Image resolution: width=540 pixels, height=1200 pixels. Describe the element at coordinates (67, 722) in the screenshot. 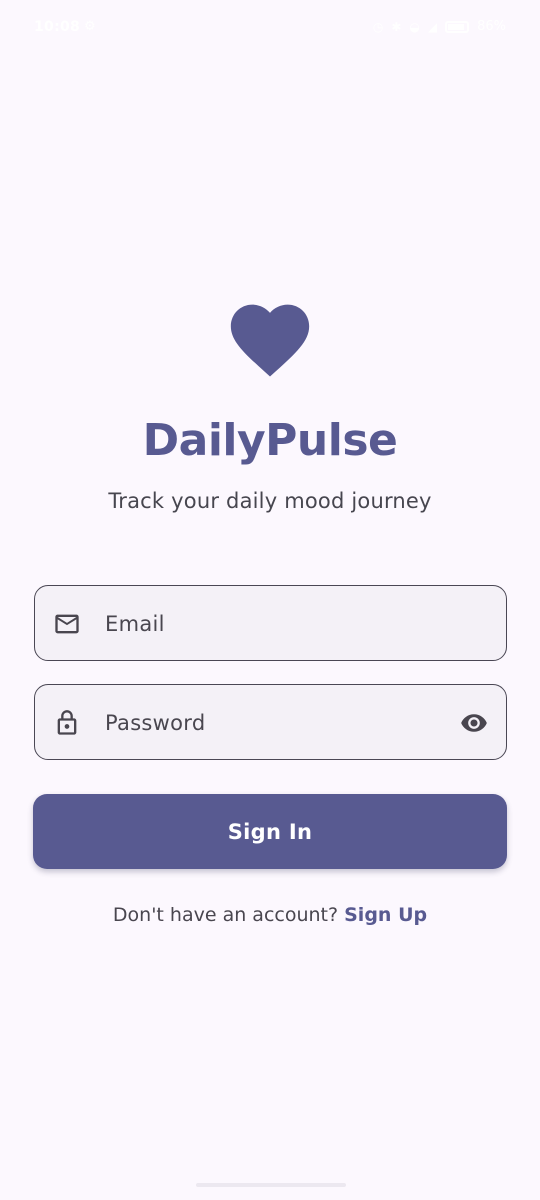

I see `lock-icon` at that location.